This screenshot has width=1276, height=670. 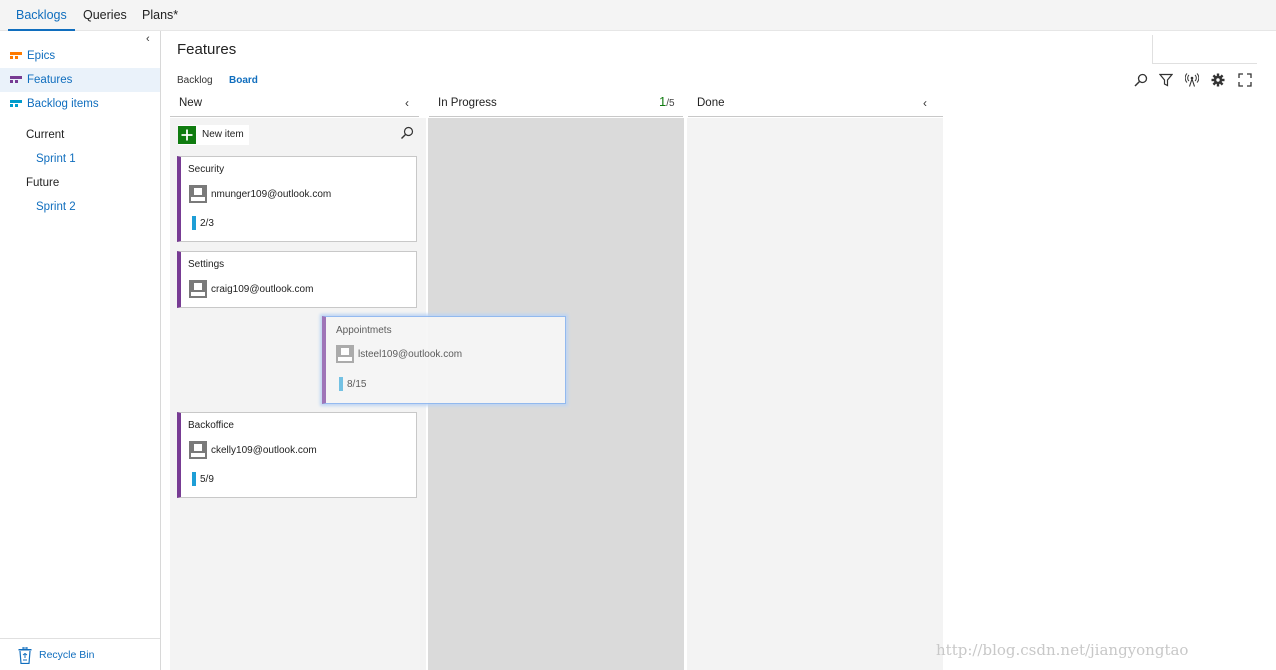 What do you see at coordinates (16, 56) in the screenshot?
I see `epic-backlog-icon` at bounding box center [16, 56].